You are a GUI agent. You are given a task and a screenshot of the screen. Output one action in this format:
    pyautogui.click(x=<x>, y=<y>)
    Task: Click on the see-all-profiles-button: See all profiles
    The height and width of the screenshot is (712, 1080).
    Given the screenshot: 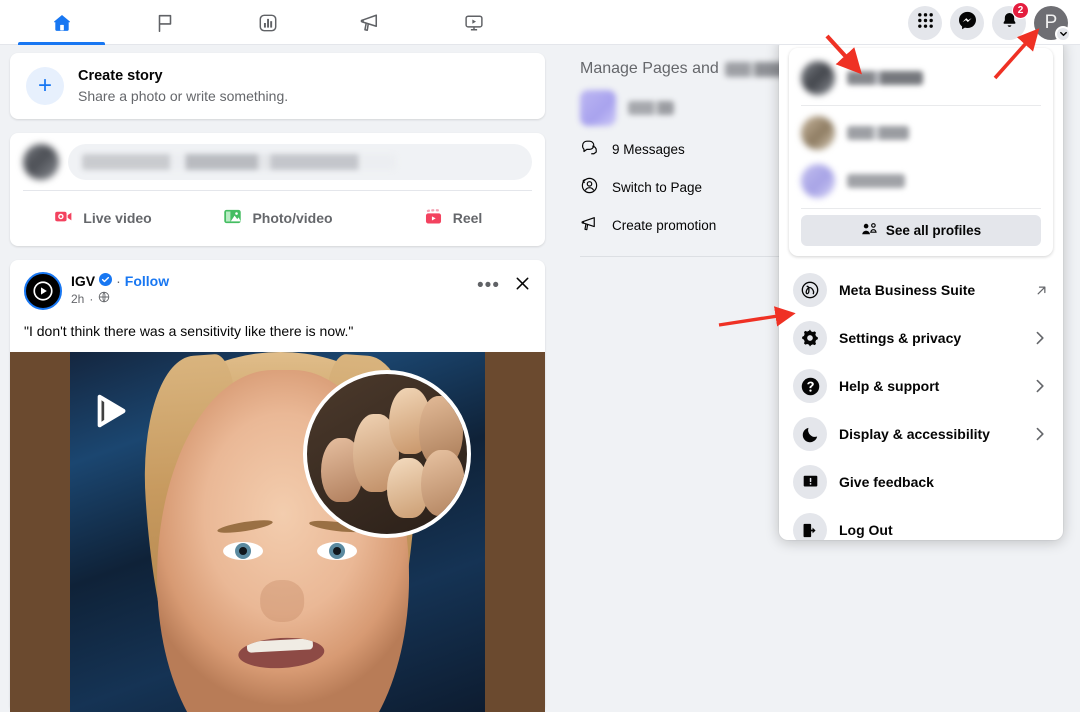 What is the action you would take?
    pyautogui.click(x=921, y=230)
    